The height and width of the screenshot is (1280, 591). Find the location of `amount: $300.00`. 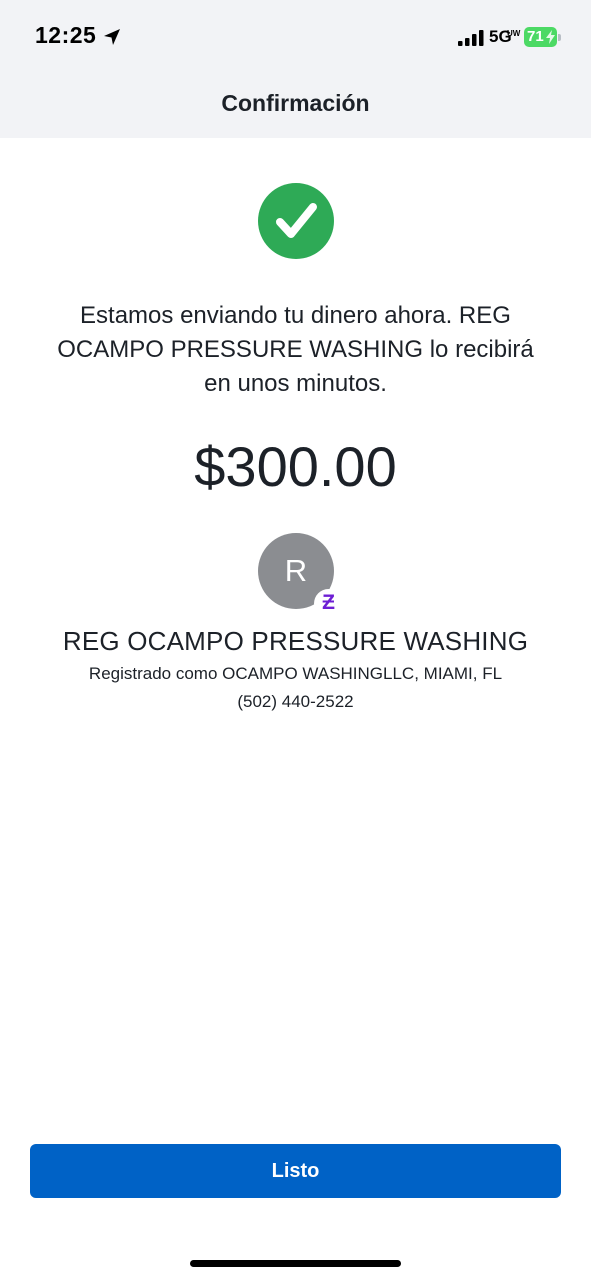

amount: $300.00 is located at coordinates (295, 466).